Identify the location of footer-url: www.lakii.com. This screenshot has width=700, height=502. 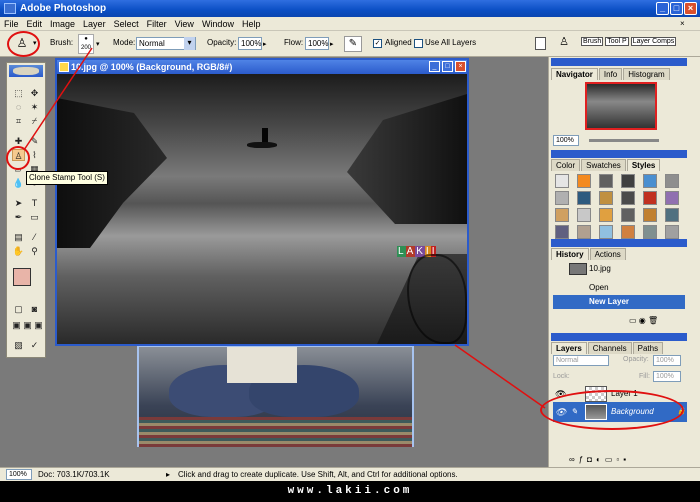
(350, 491).